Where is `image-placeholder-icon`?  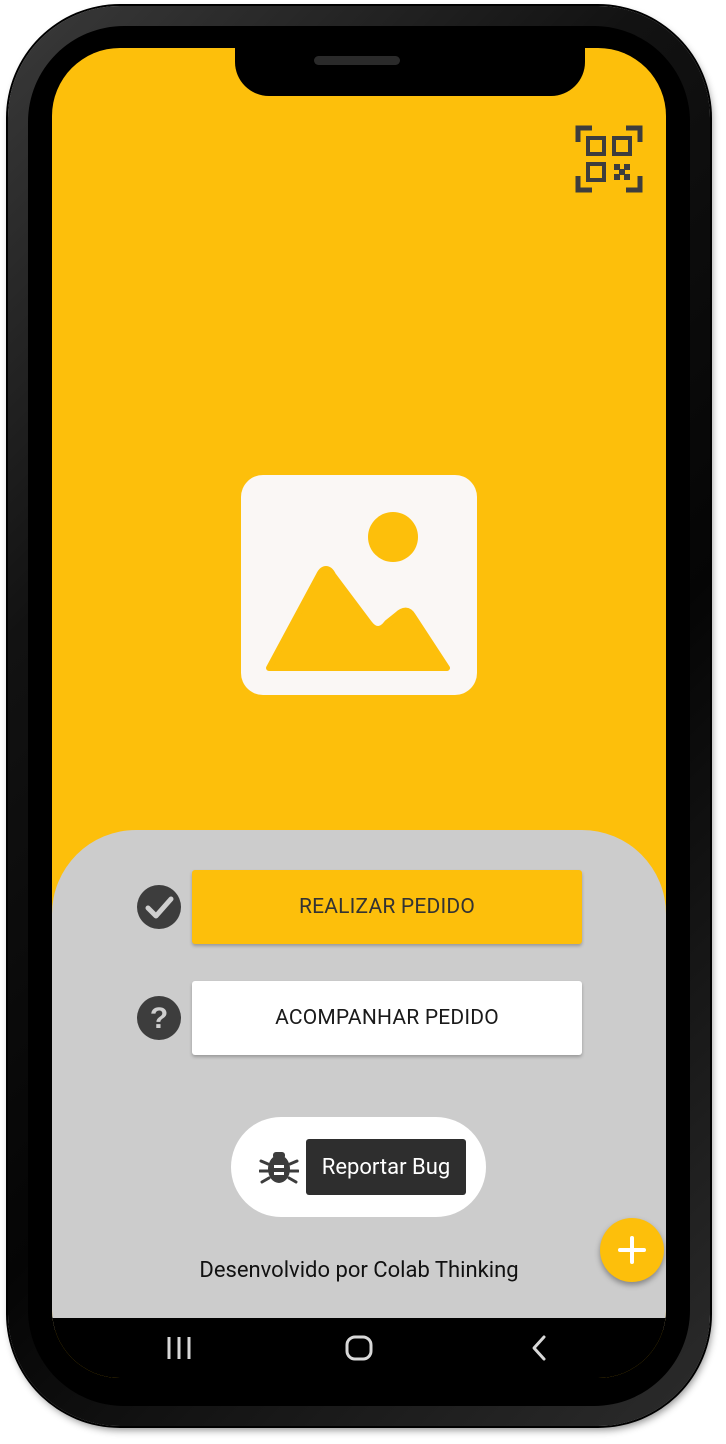 image-placeholder-icon is located at coordinates (359, 585).